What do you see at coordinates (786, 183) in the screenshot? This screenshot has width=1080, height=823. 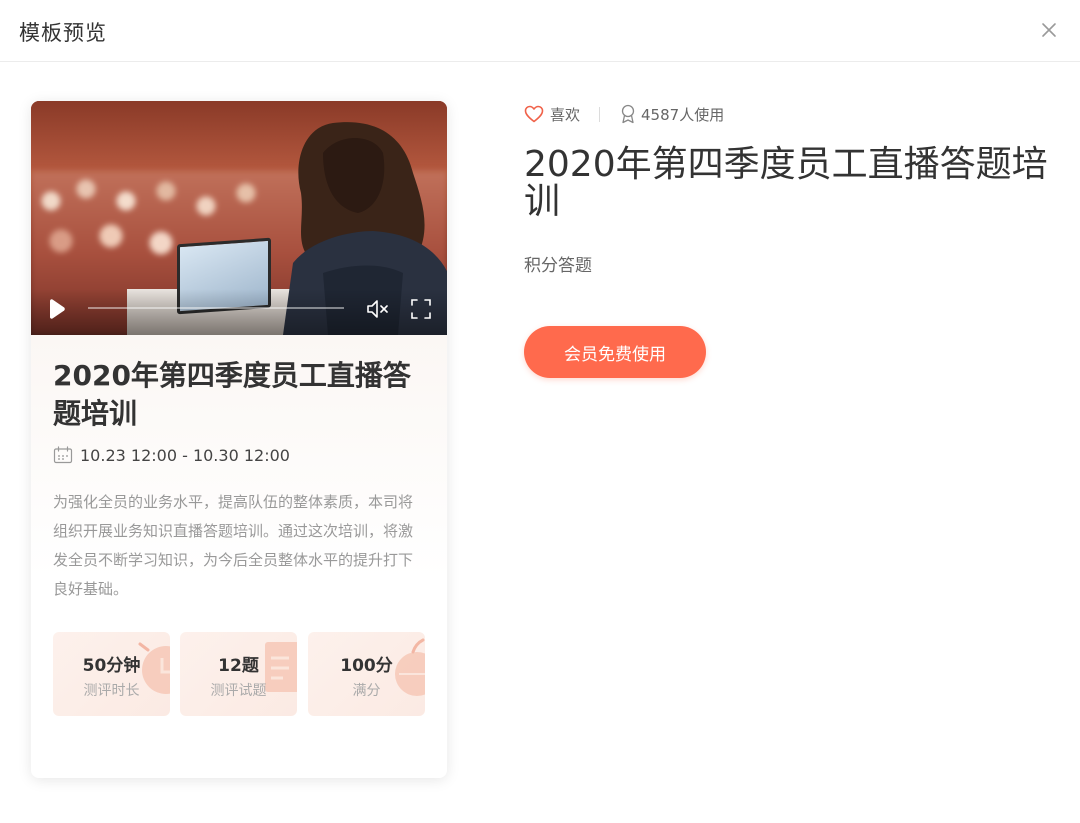 I see `template-title: 2020年第四季度员工直播答题培训` at bounding box center [786, 183].